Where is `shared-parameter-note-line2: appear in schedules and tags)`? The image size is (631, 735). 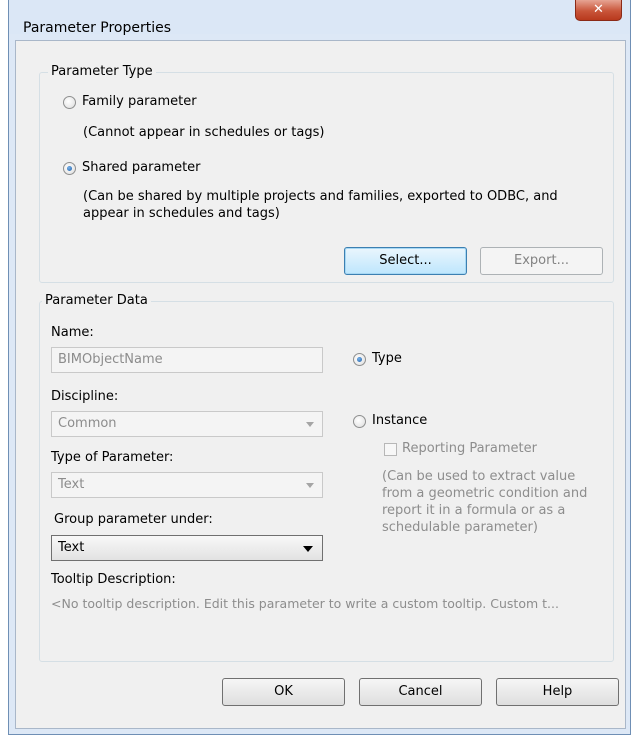
shared-parameter-note-line2: appear in schedules and tags) is located at coordinates (181, 213).